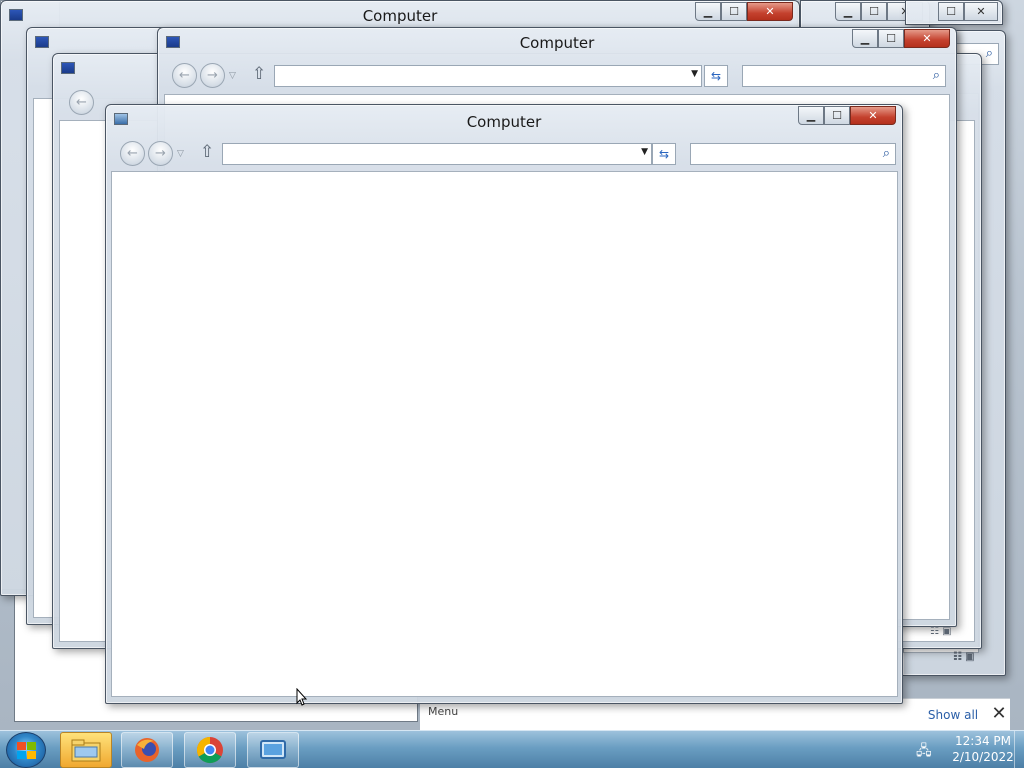 The image size is (1024, 768). I want to click on caption-buttons: ☐ ✕, so click(968, 12).